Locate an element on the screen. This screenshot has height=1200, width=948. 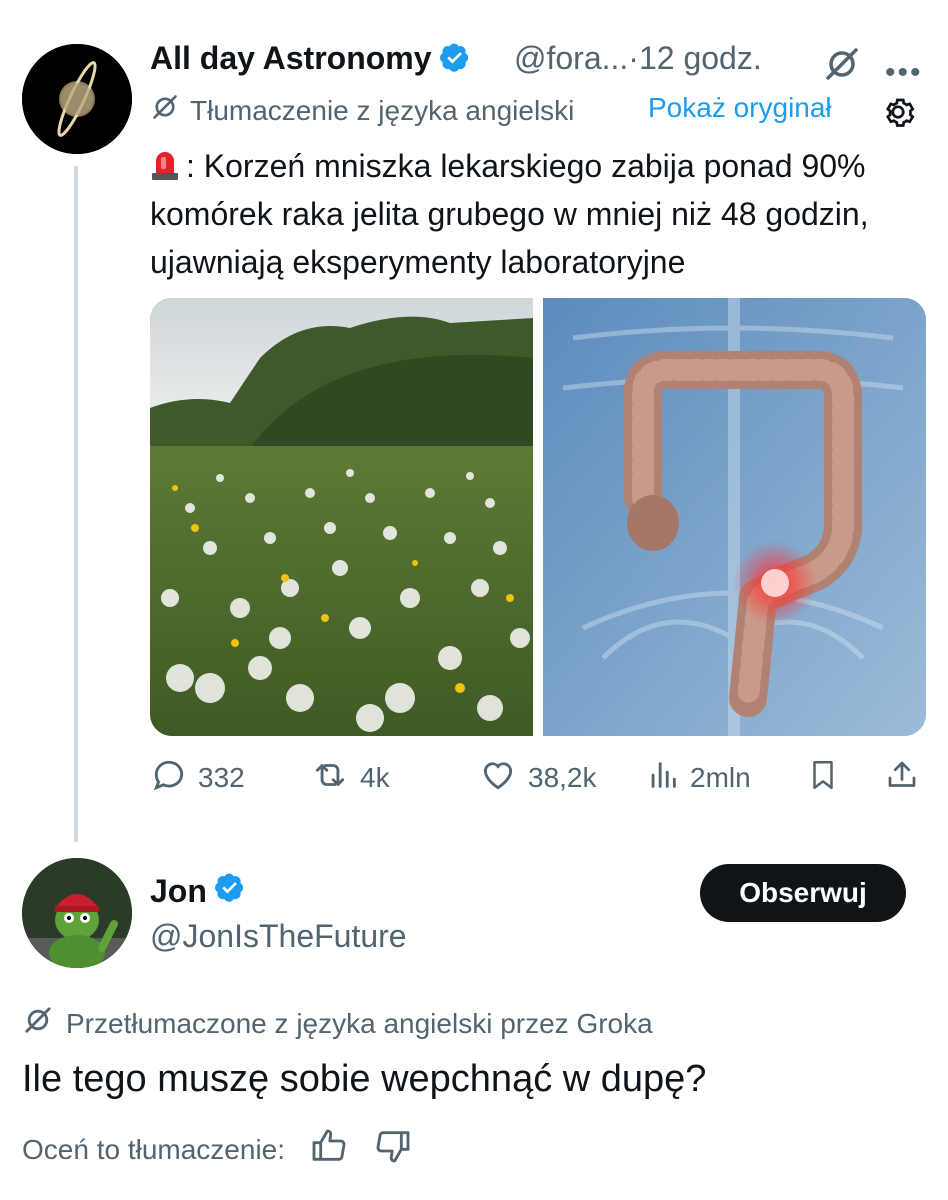
bookmark-button is located at coordinates (823, 778).